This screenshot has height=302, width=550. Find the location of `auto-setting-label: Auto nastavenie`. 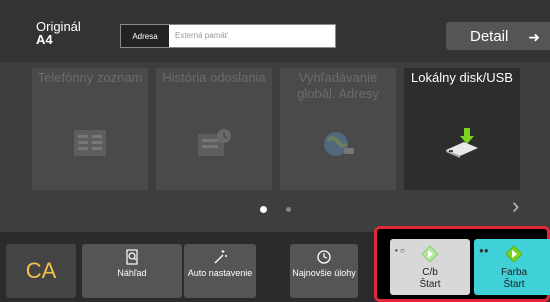

auto-setting-label: Auto nastavenie is located at coordinates (220, 273).